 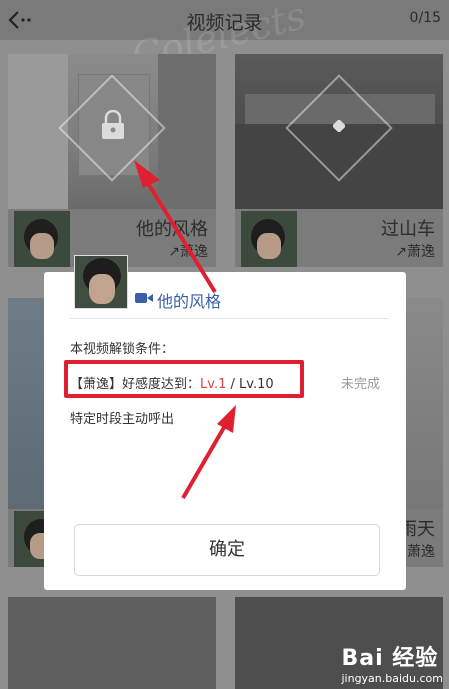 I want to click on dialog-video-title: 他的风格, so click(x=189, y=301).